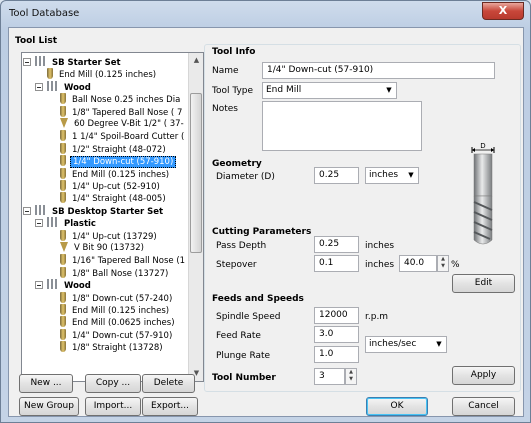  What do you see at coordinates (336, 244) in the screenshot?
I see `pass-depth-input: 0.25` at bounding box center [336, 244].